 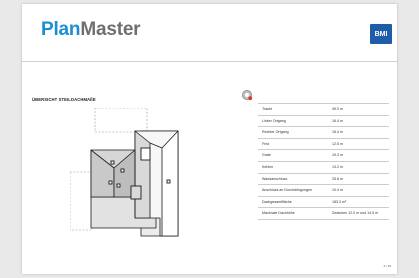 What do you see at coordinates (355, 213) in the screenshot?
I see `row-value: Zwischen 12.0 m und 14.5 m` at bounding box center [355, 213].